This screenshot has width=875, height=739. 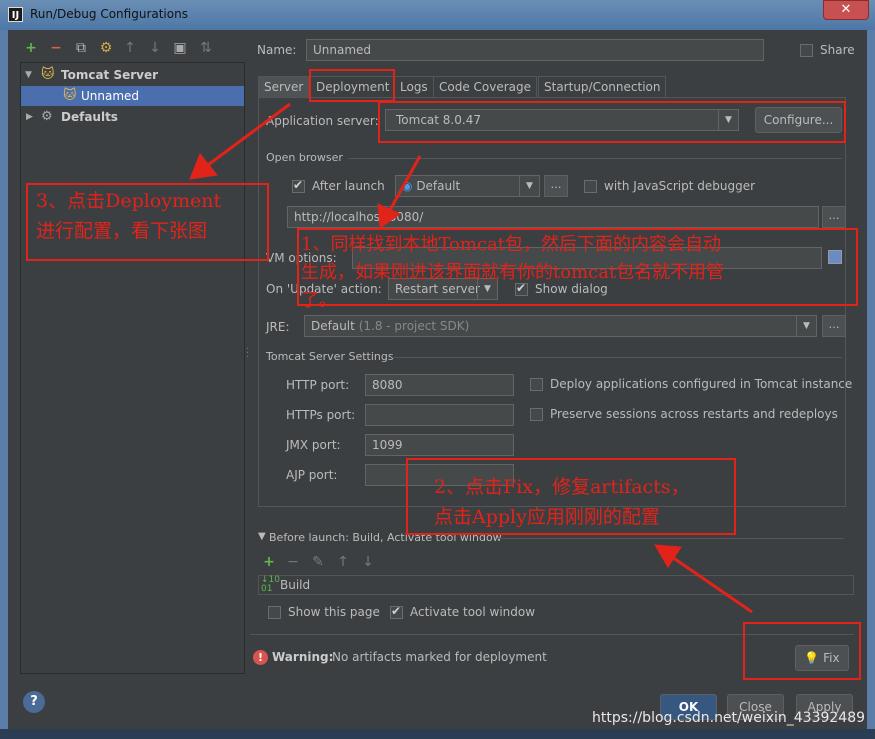 I want to click on before-launch-list: ↓10 01 Build, so click(x=556, y=585).